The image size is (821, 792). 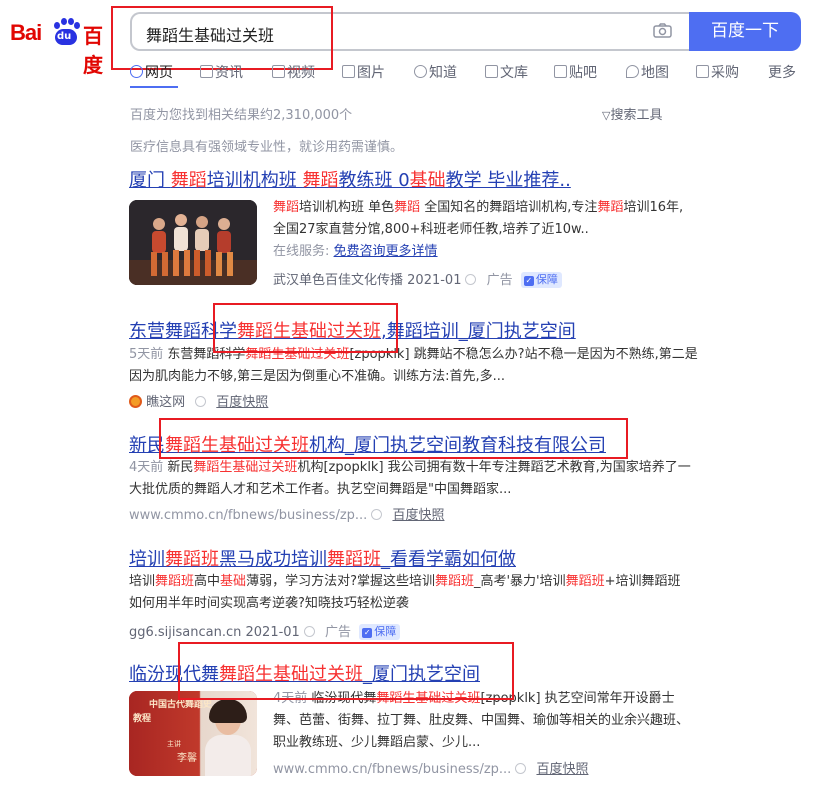 What do you see at coordinates (221, 72) in the screenshot?
I see `tab-news: 资讯` at bounding box center [221, 72].